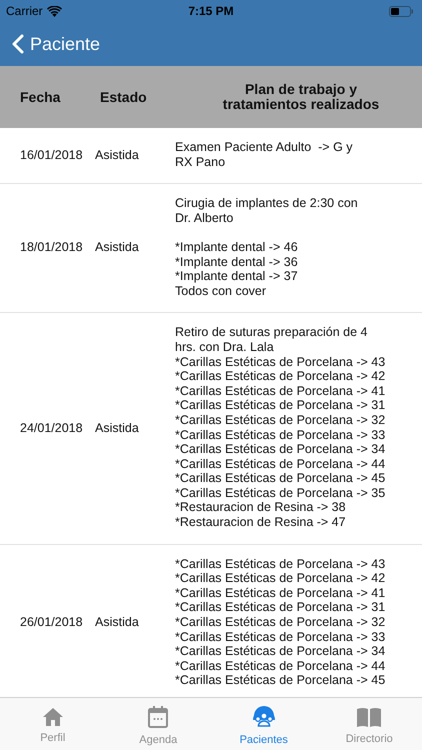 The height and width of the screenshot is (750, 422). I want to click on treatment-text: *Carillas Estéticas de Porcelana -> 35, so click(280, 493).